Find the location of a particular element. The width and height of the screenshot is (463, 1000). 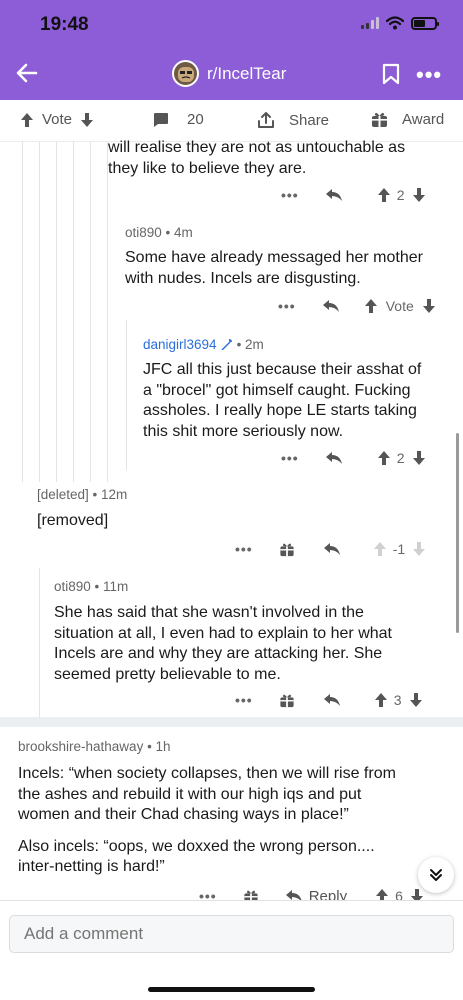

vote-label: Vote is located at coordinates (57, 119).